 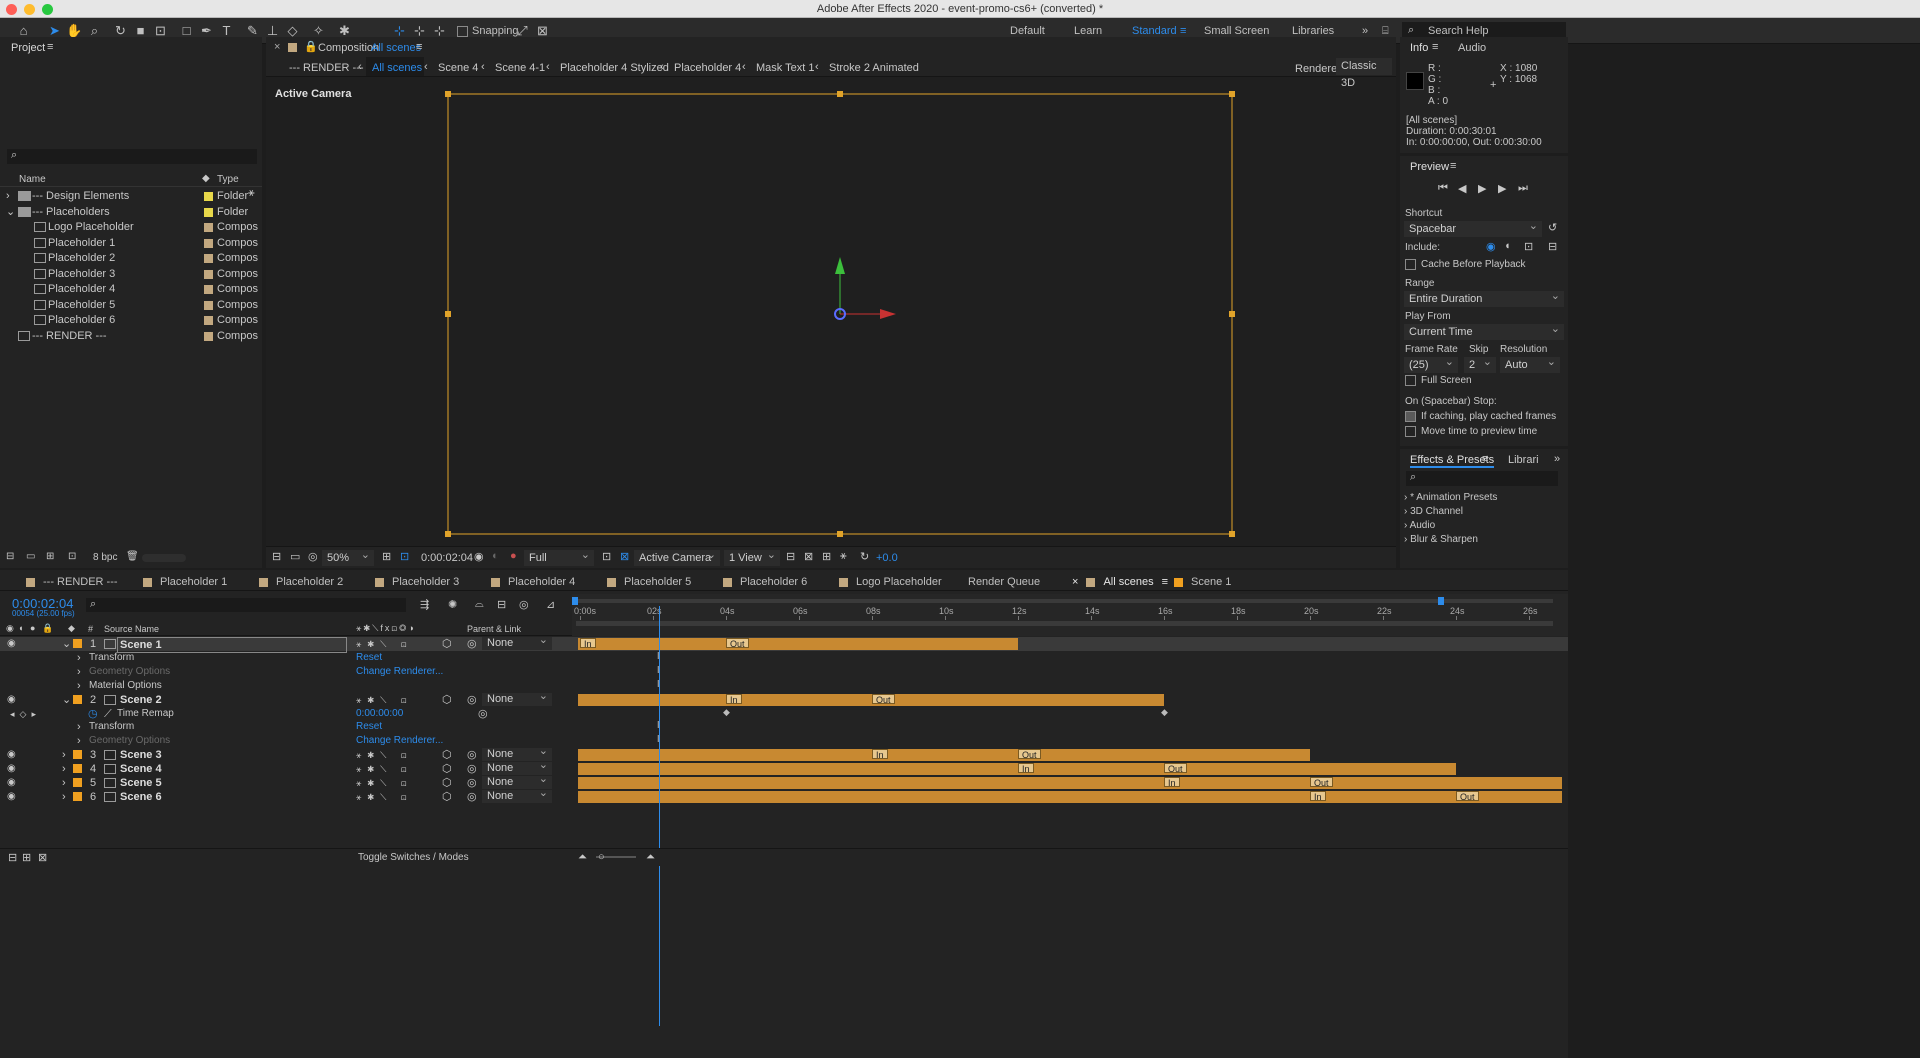 I want to click on monitor-icon: ▭, so click(x=295, y=556).